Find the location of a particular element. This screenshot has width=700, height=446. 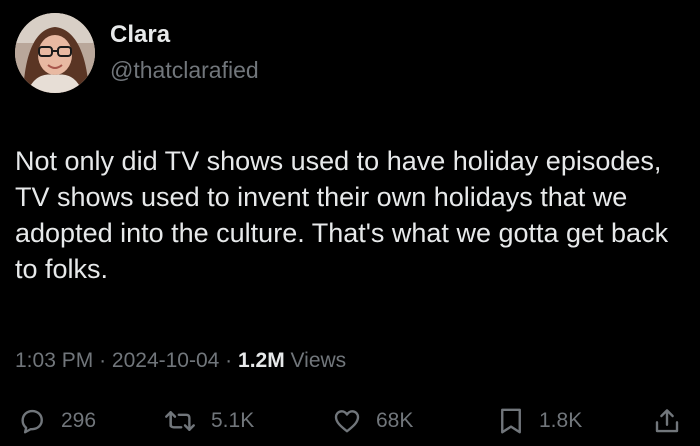

retweet-count: 5.1K is located at coordinates (233, 420).